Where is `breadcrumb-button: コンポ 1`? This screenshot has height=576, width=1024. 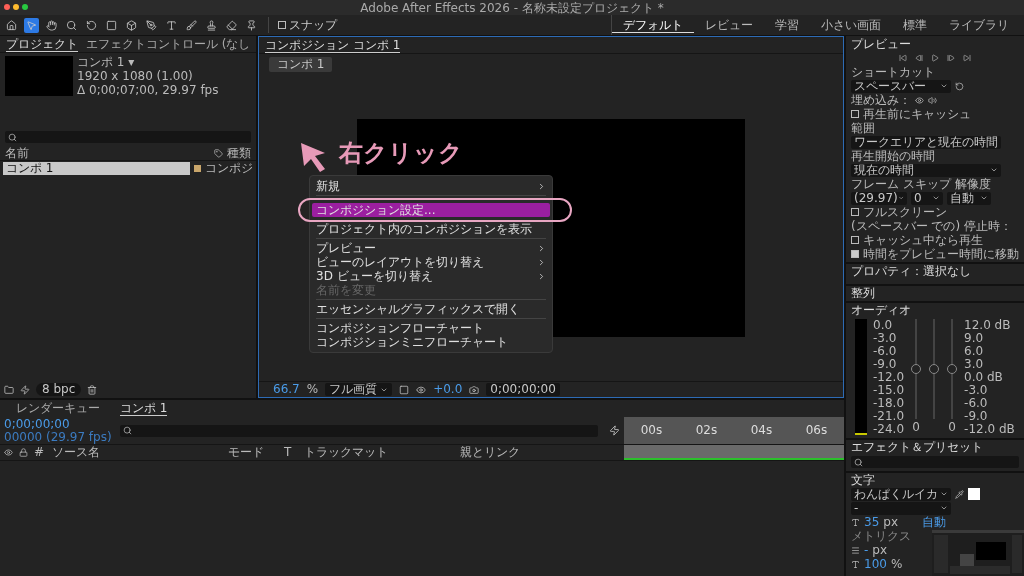
breadcrumb-button: コンポ 1 is located at coordinates (301, 64).